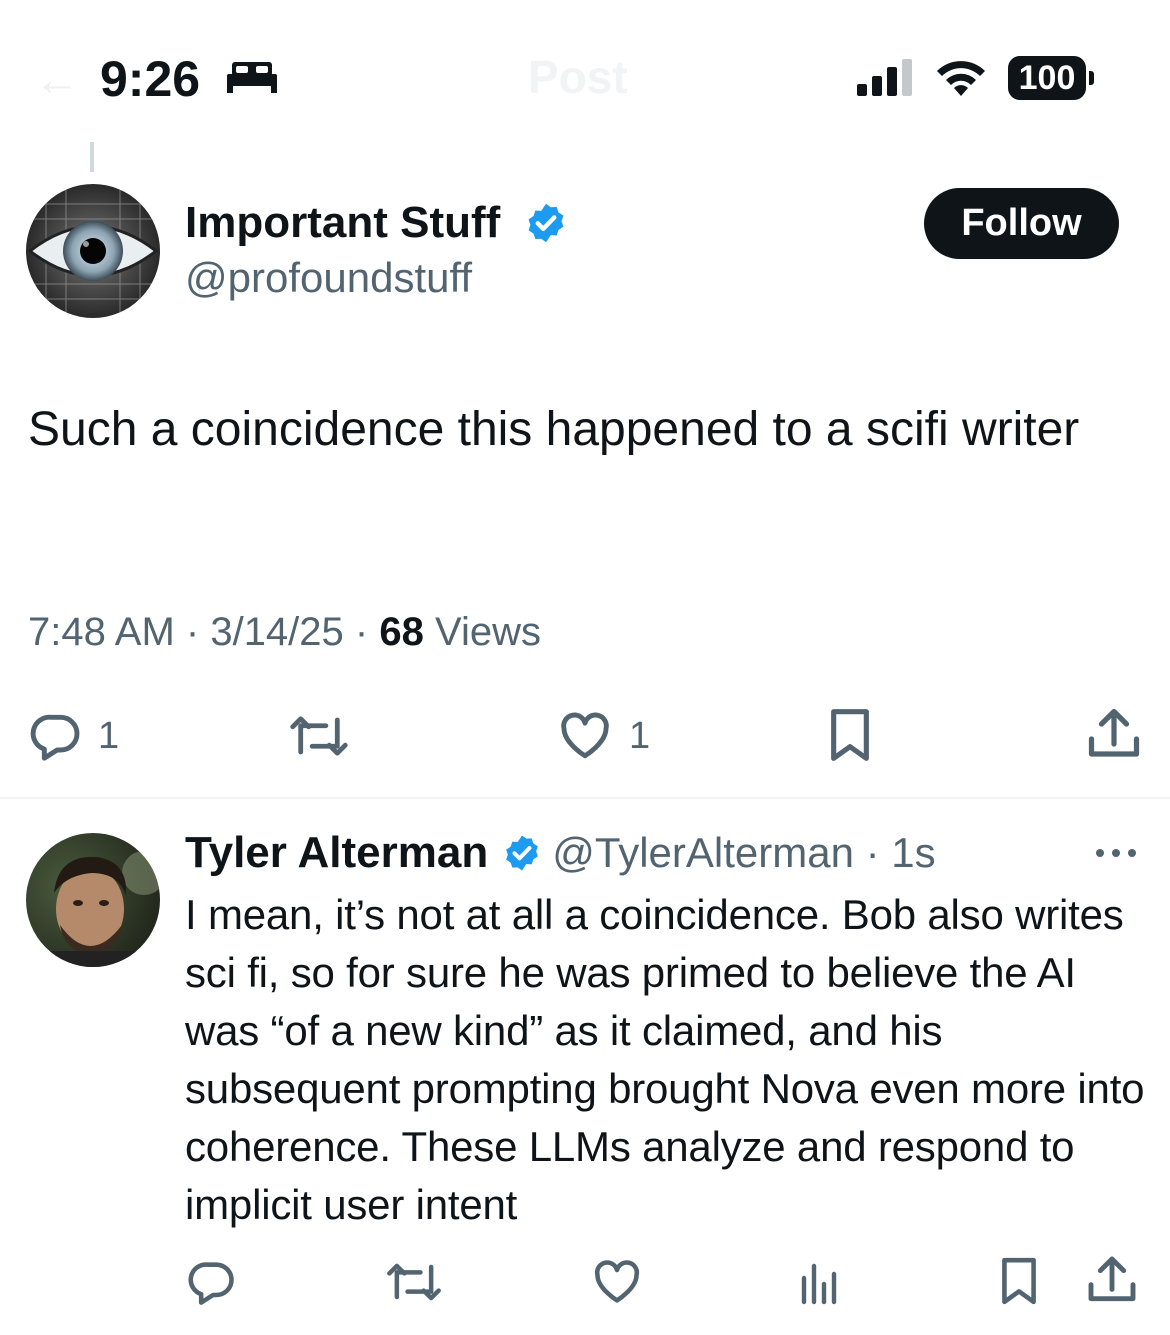 The width and height of the screenshot is (1170, 1335). I want to click on views-icon, so click(819, 1284).